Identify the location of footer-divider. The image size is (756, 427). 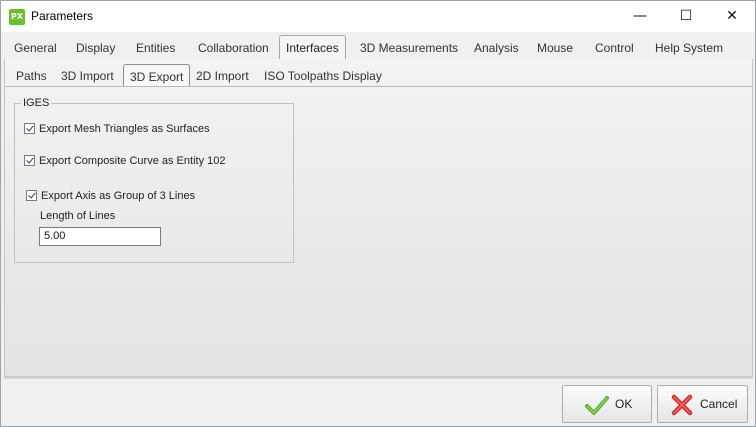
(378, 378).